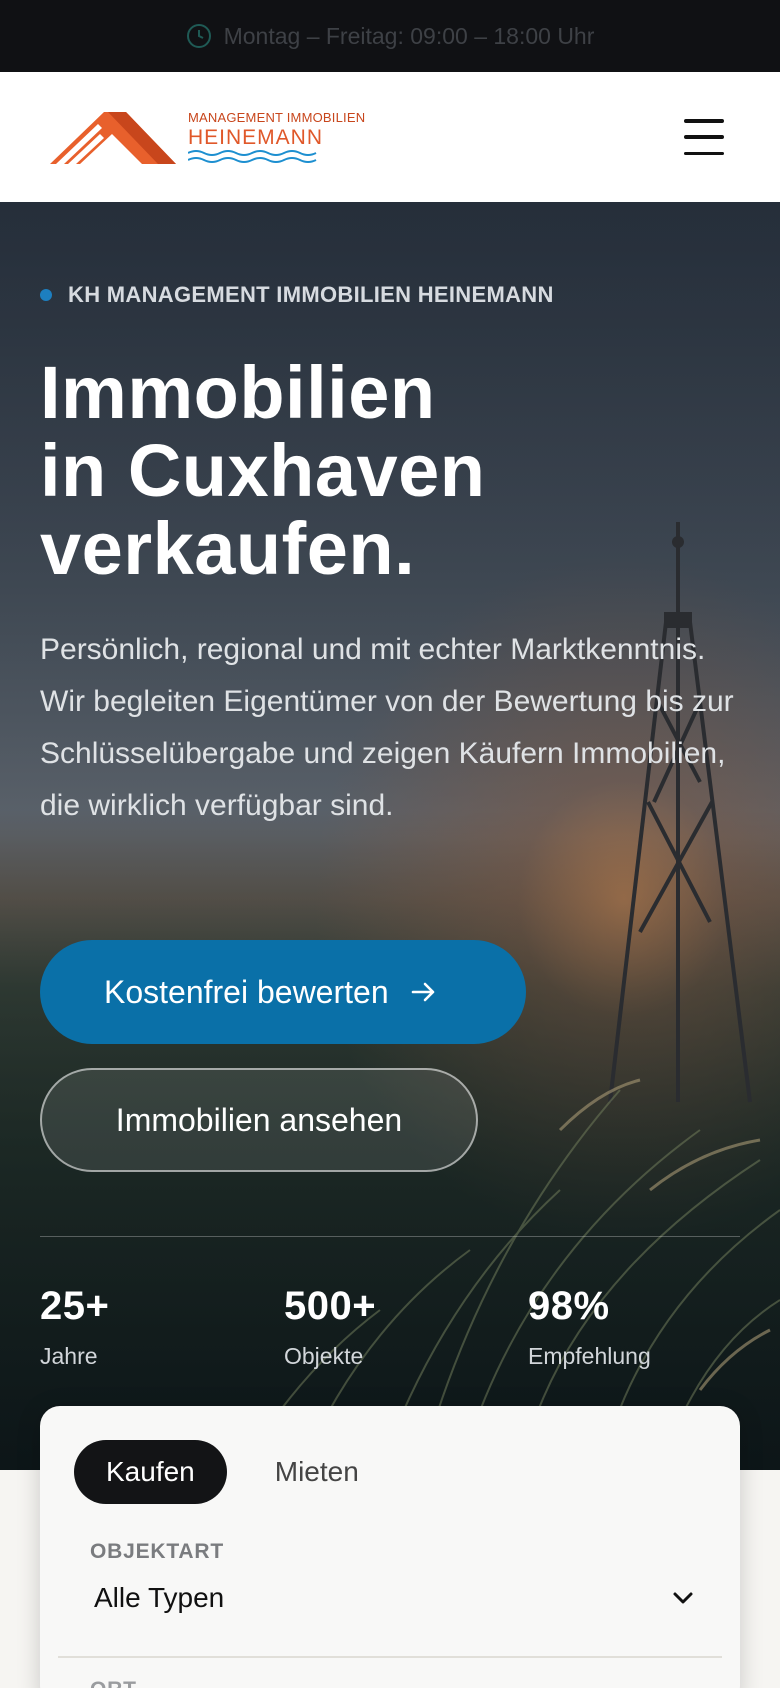 The image size is (780, 1688). What do you see at coordinates (238, 392) in the screenshot?
I see `headline-line-1: Immobilien` at bounding box center [238, 392].